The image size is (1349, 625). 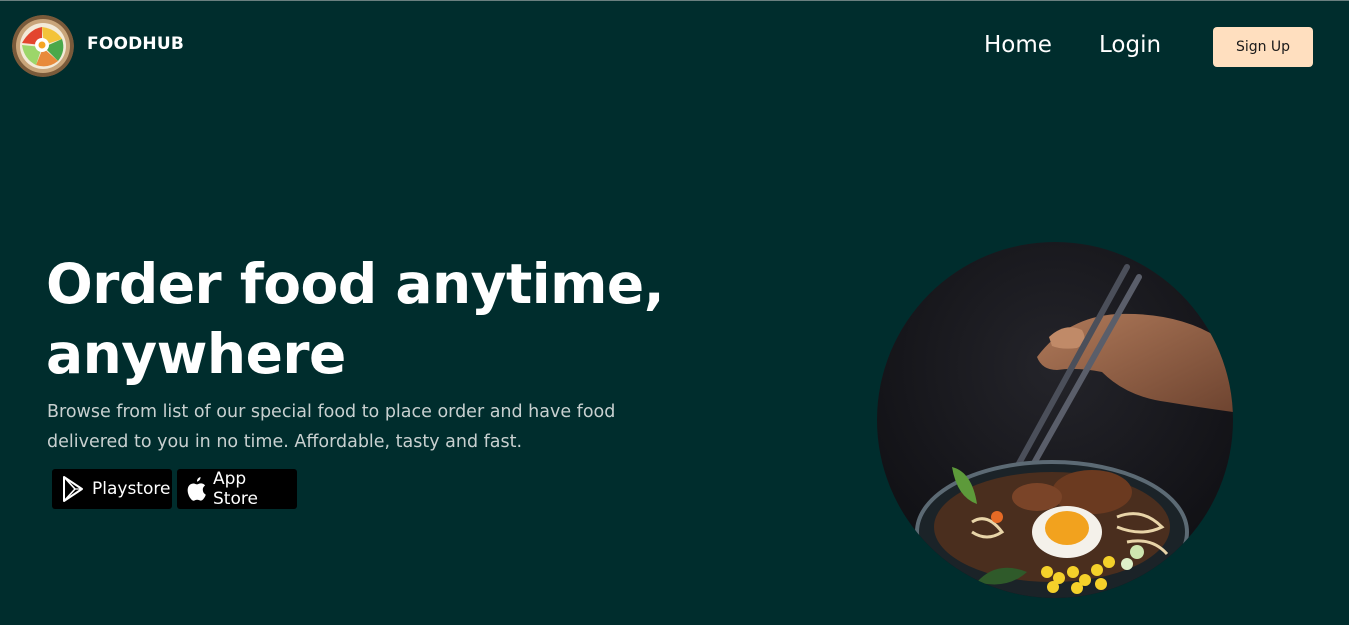 I want to click on google-play-icon, so click(x=73, y=489).